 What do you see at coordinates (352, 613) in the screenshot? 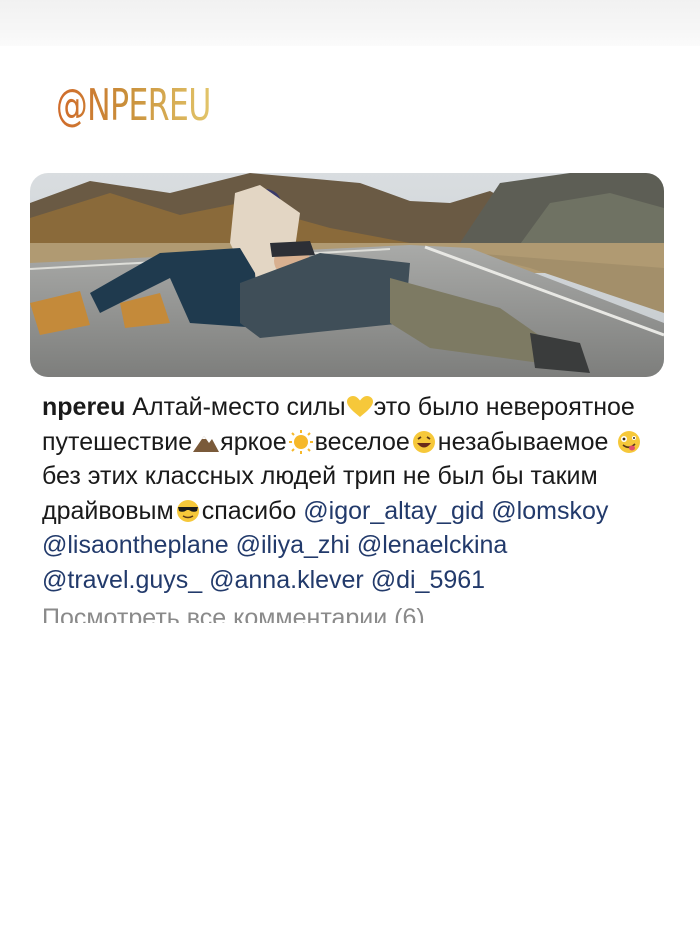
I see `view-all-comments-link: Посмотреть все комментарии (6)` at bounding box center [352, 613].